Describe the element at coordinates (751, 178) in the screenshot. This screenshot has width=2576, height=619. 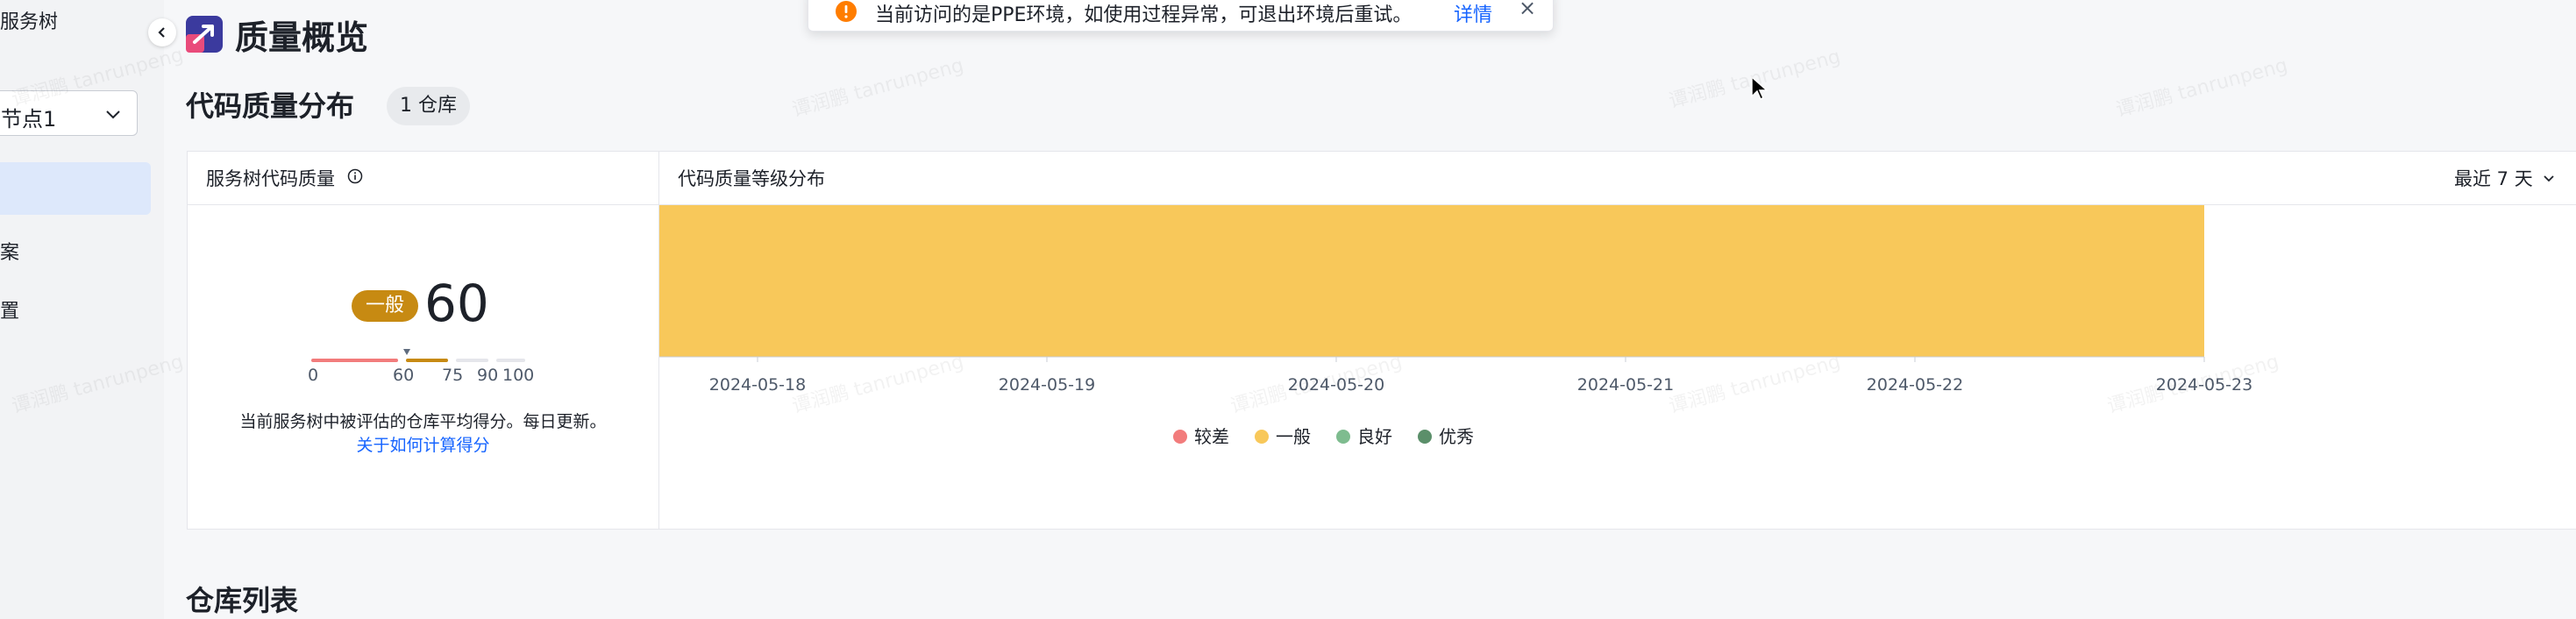
I see `distribution-panel-title: 代码质量等级分布` at that location.